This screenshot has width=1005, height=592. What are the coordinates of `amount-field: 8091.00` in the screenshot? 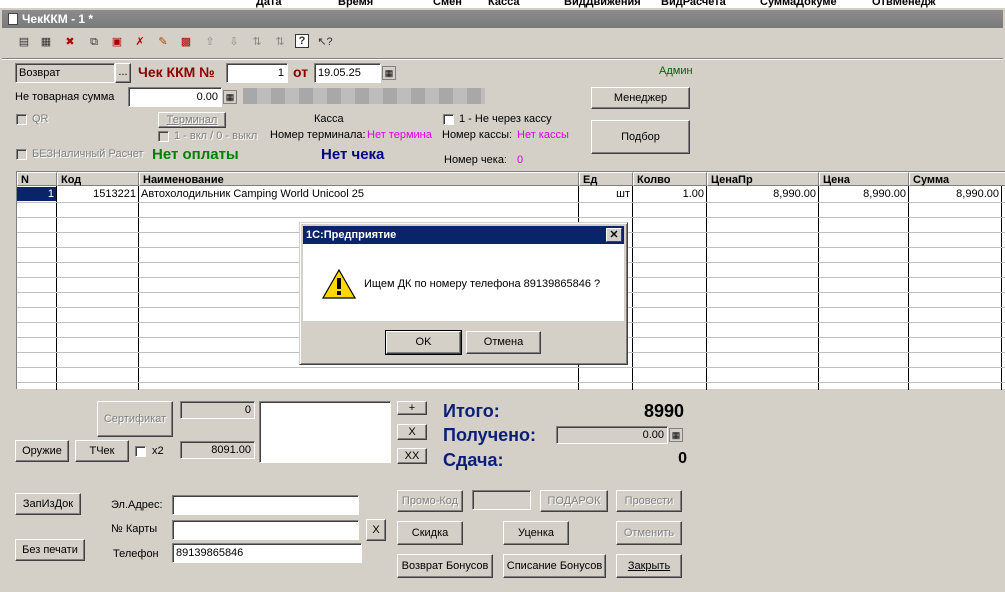 It's located at (217, 450).